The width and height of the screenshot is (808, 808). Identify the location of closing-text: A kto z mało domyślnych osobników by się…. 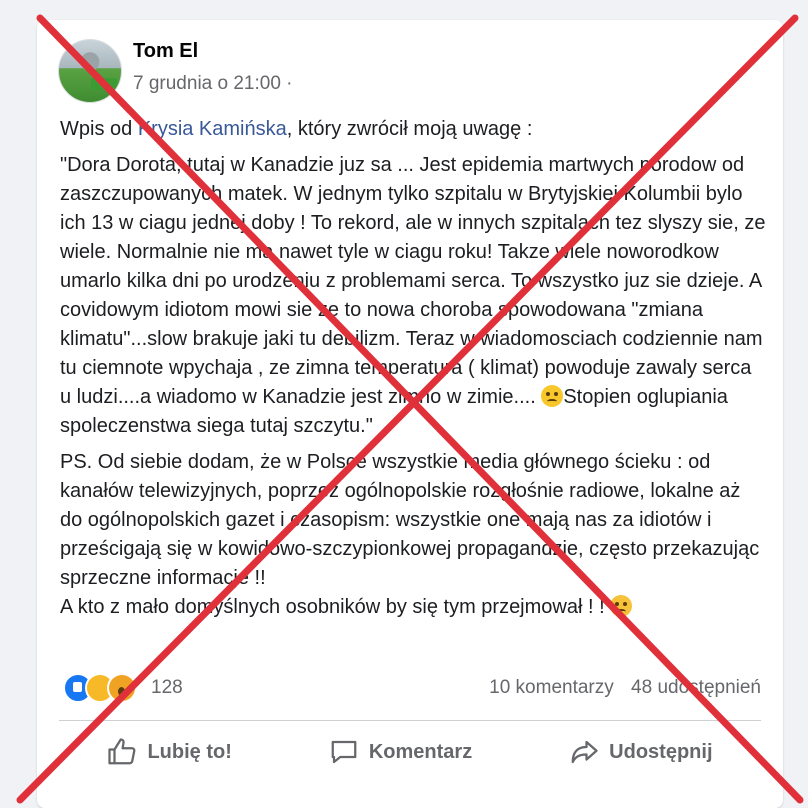
(332, 607).